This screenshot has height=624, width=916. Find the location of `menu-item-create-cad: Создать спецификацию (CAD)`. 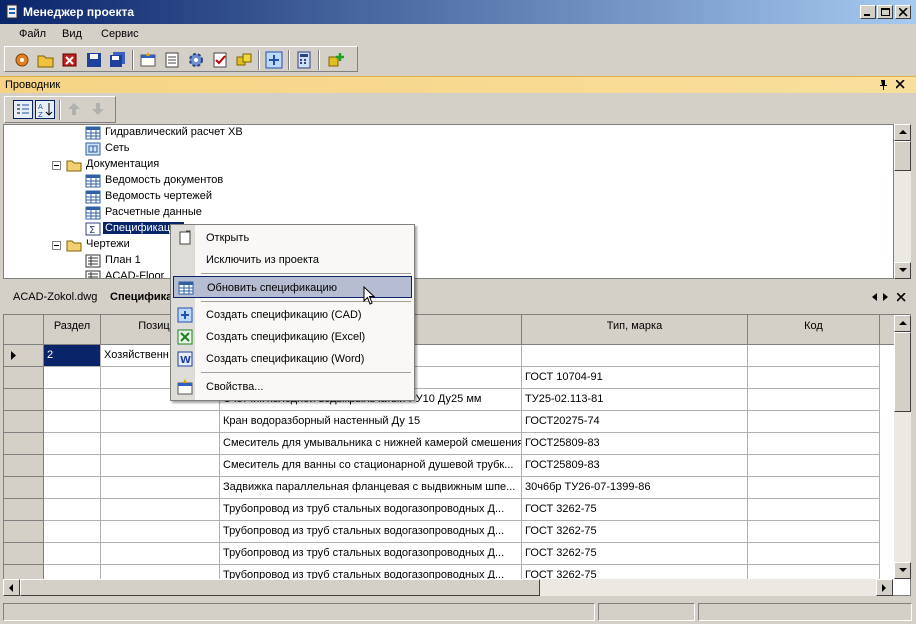

menu-item-create-cad: Создать спецификацию (CAD) is located at coordinates (292, 315).